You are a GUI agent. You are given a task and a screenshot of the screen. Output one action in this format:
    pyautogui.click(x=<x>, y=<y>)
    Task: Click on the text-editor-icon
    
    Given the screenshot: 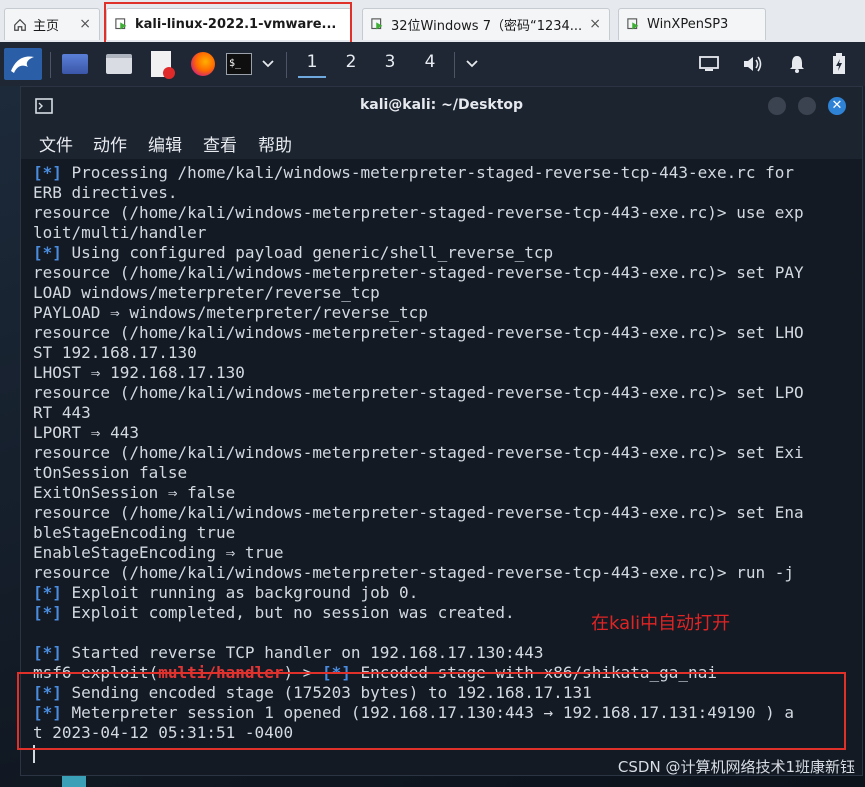 What is the action you would take?
    pyautogui.click(x=163, y=65)
    